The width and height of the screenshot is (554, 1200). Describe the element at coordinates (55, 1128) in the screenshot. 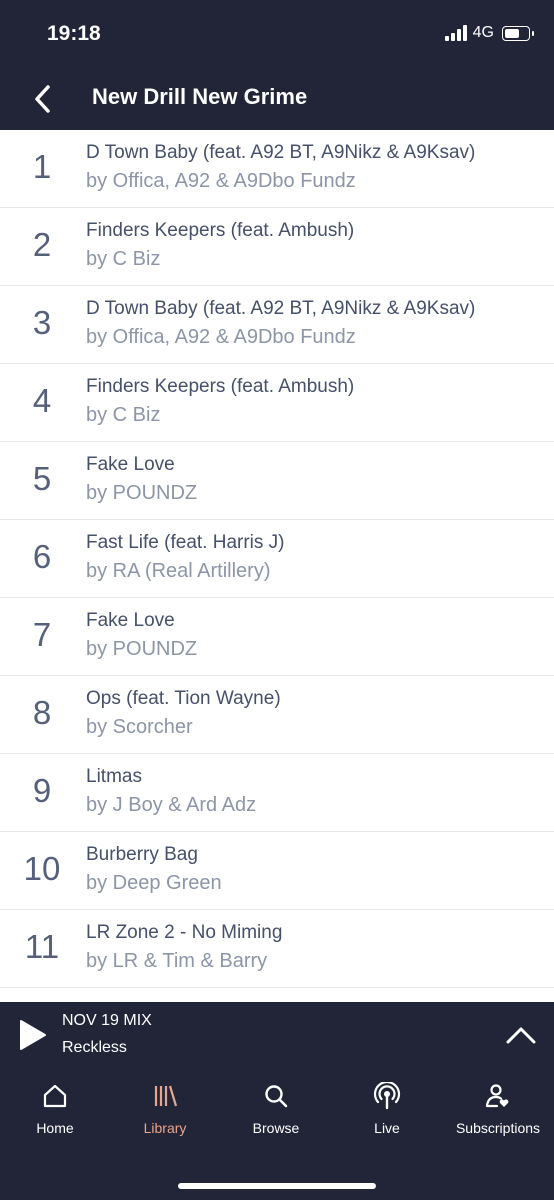

I see `tab-label: Home` at that location.